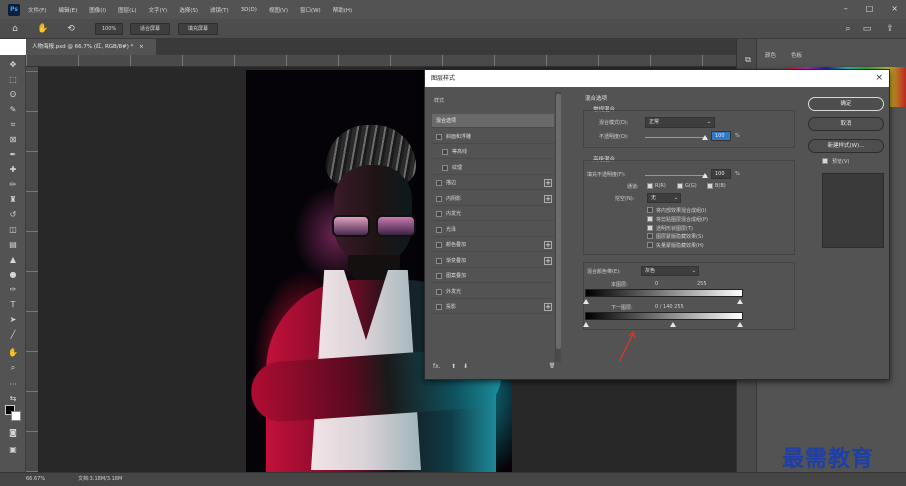 The height and width of the screenshot is (486, 906). I want to click on workspace-icon: ▭, so click(867, 29).